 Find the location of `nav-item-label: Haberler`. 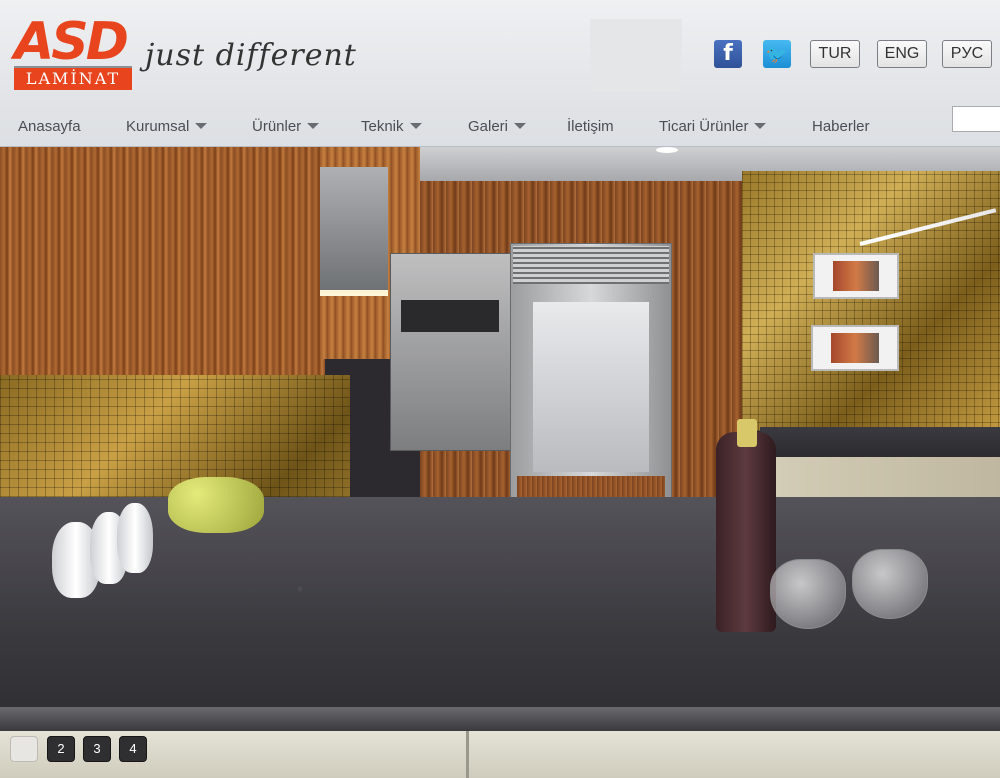

nav-item-label: Haberler is located at coordinates (841, 126).